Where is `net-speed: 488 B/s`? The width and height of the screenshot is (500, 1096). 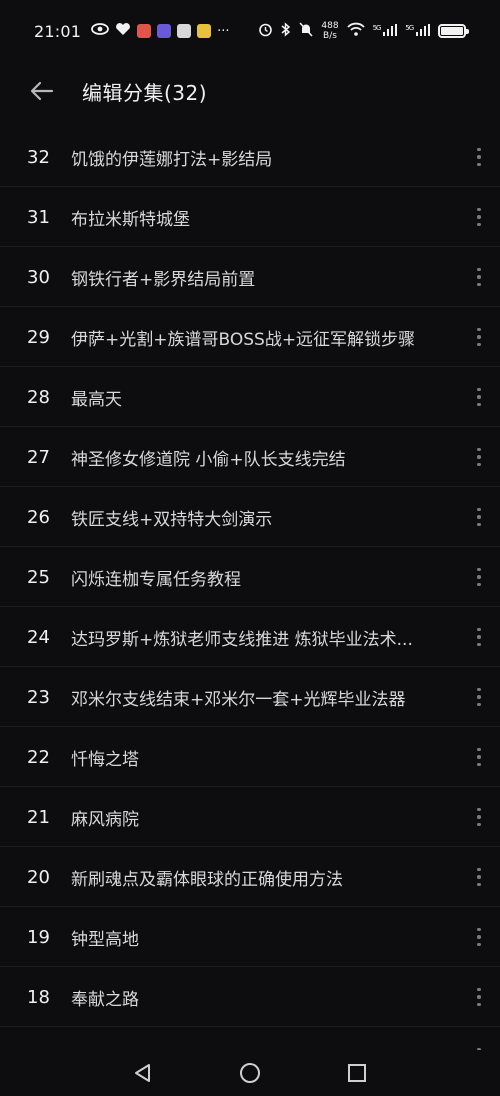
net-speed: 488 B/s is located at coordinates (330, 31).